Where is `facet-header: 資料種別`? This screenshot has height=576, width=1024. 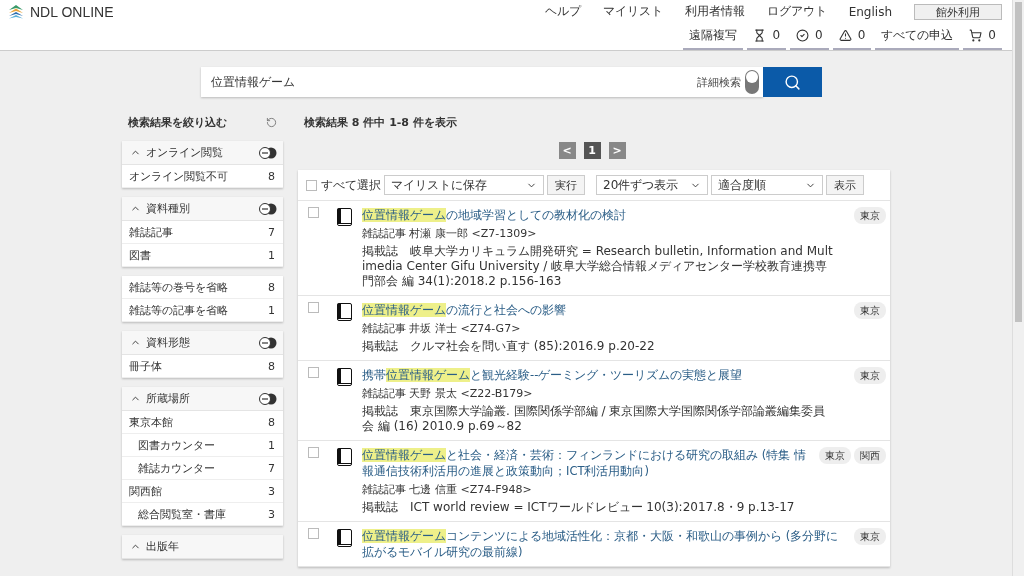
facet-header: 資料種別 is located at coordinates (202, 209).